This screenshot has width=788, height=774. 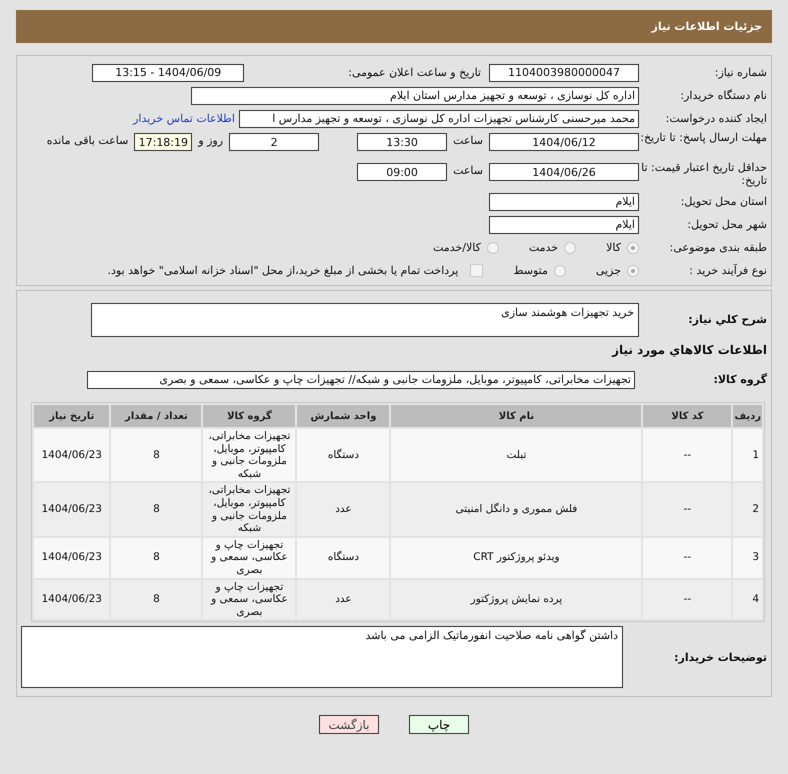 I want to click on category-radio: کالا, so click(x=622, y=247).